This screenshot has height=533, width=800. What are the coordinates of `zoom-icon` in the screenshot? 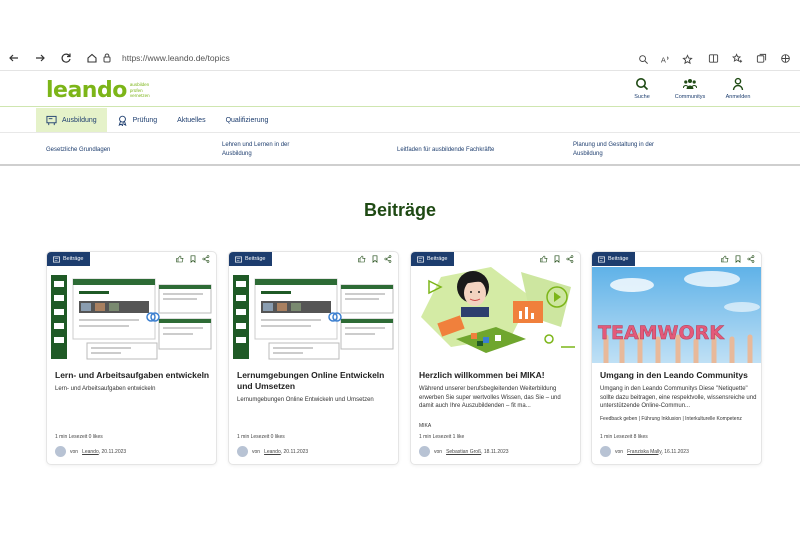 It's located at (643, 59).